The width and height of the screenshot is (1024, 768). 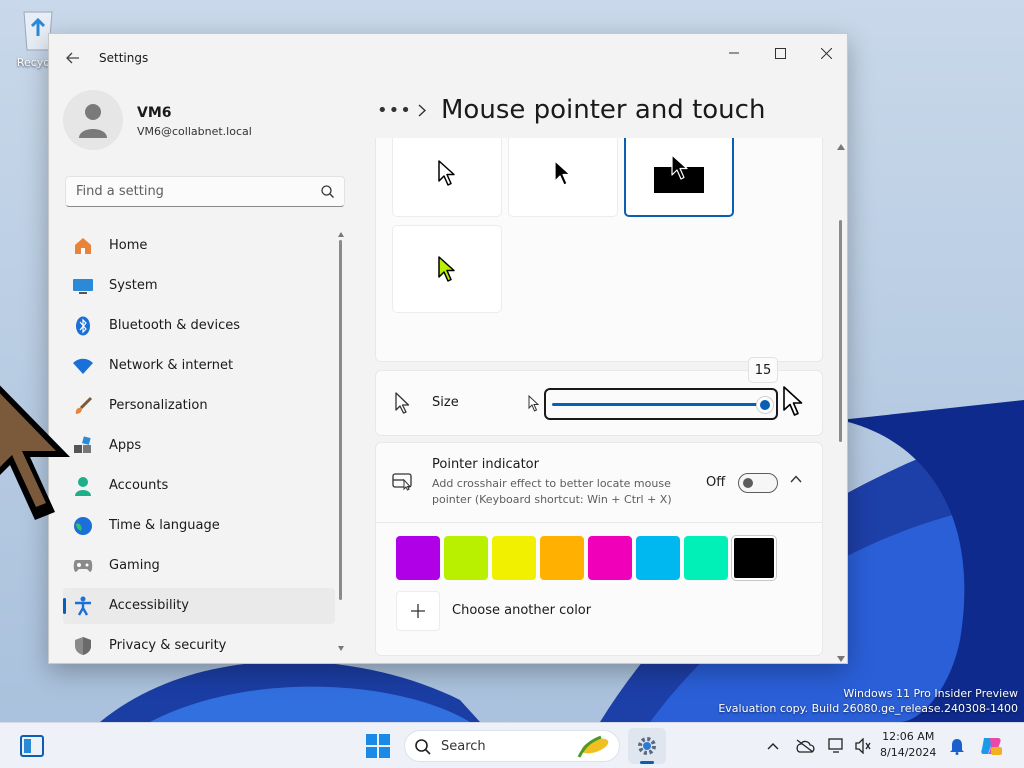 I want to click on clock-time: 12:06 AM, so click(x=908, y=736).